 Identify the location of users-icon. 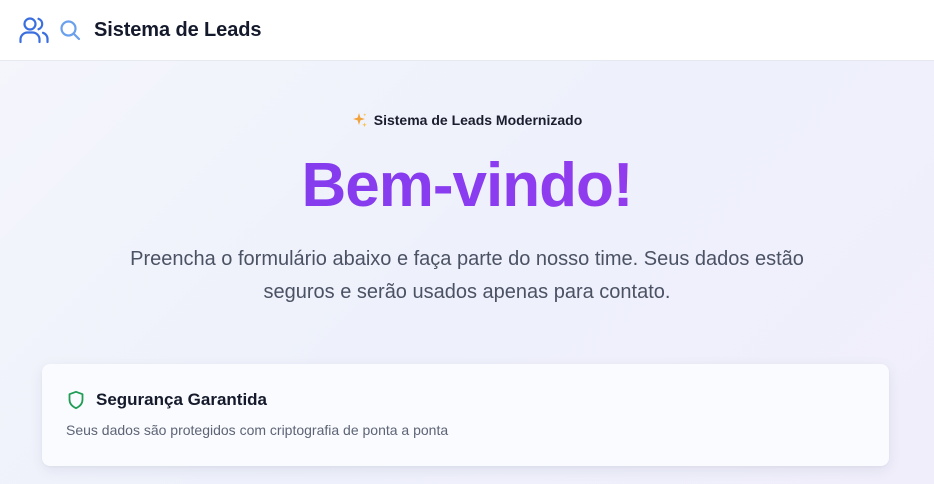
(34, 30).